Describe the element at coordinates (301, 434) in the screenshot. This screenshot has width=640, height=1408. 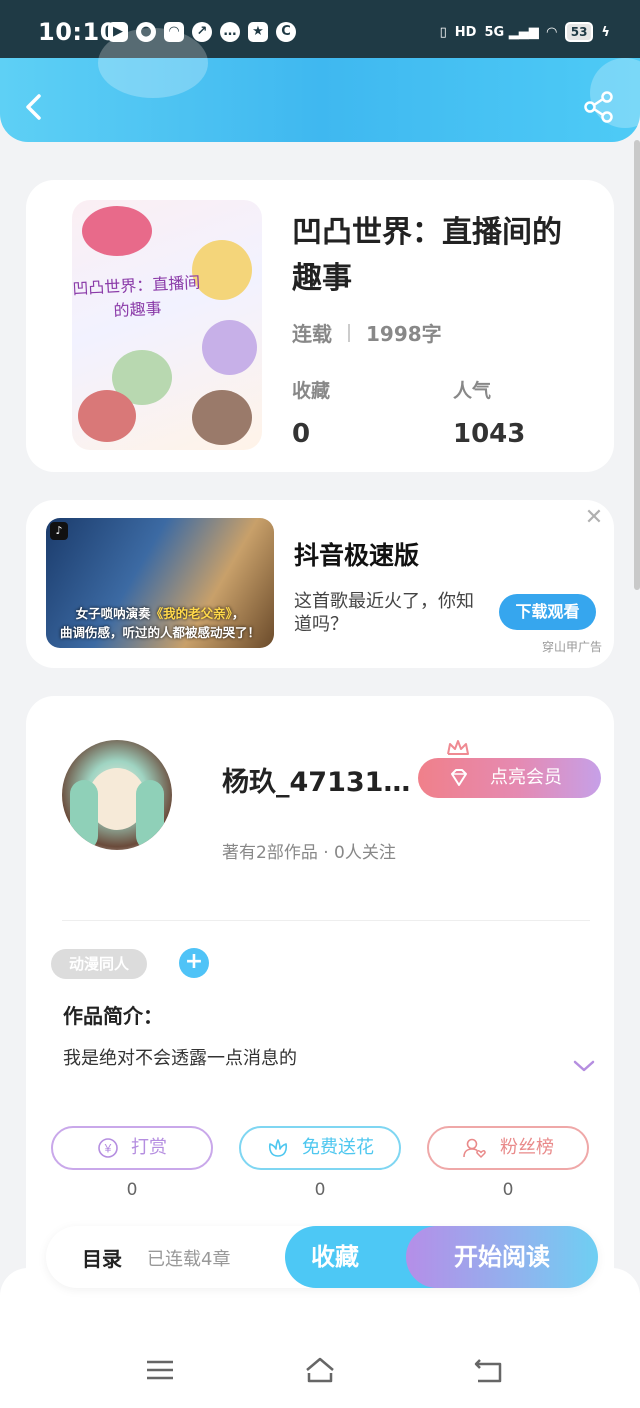
I see `favorites-value: 0` at that location.